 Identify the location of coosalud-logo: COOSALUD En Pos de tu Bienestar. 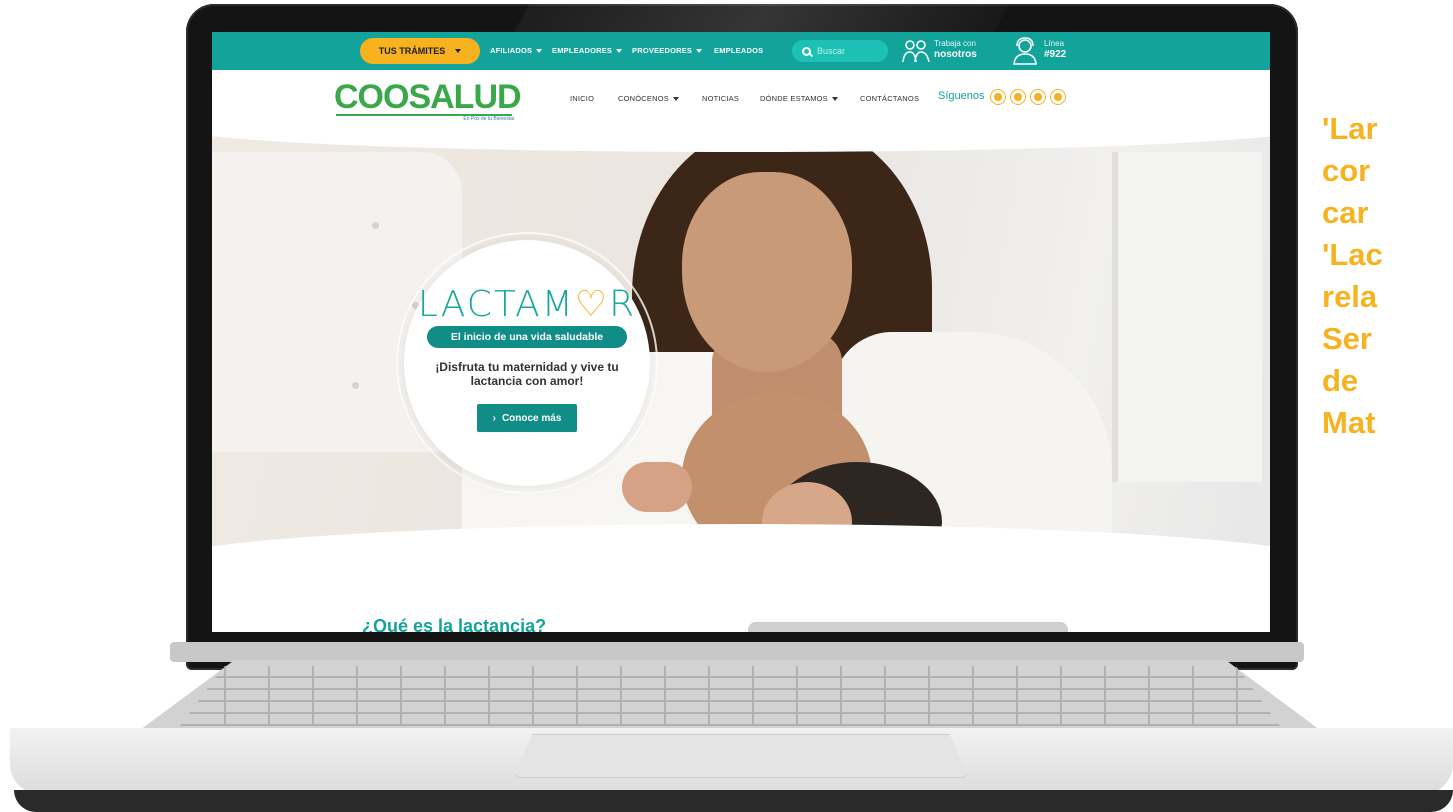
(428, 100).